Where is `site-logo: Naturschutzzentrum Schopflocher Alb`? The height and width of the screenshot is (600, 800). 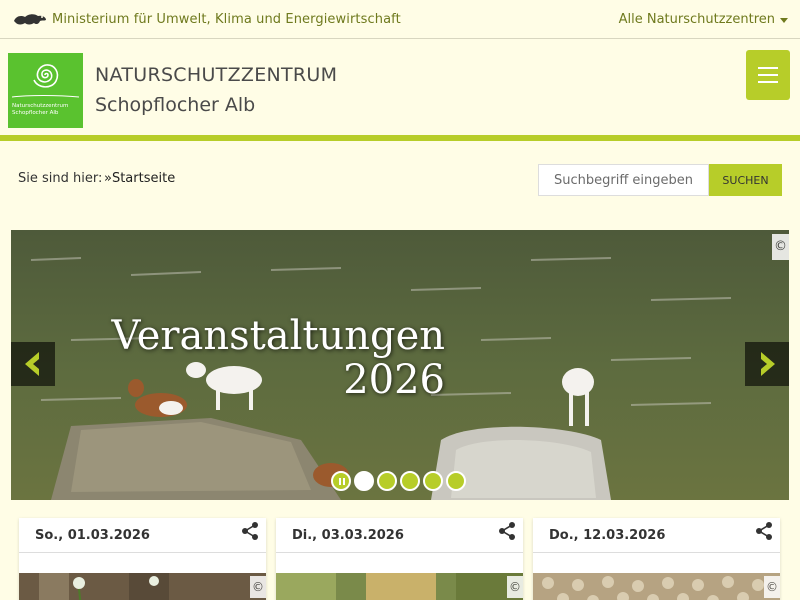 site-logo: Naturschutzzentrum Schopflocher Alb is located at coordinates (45, 90).